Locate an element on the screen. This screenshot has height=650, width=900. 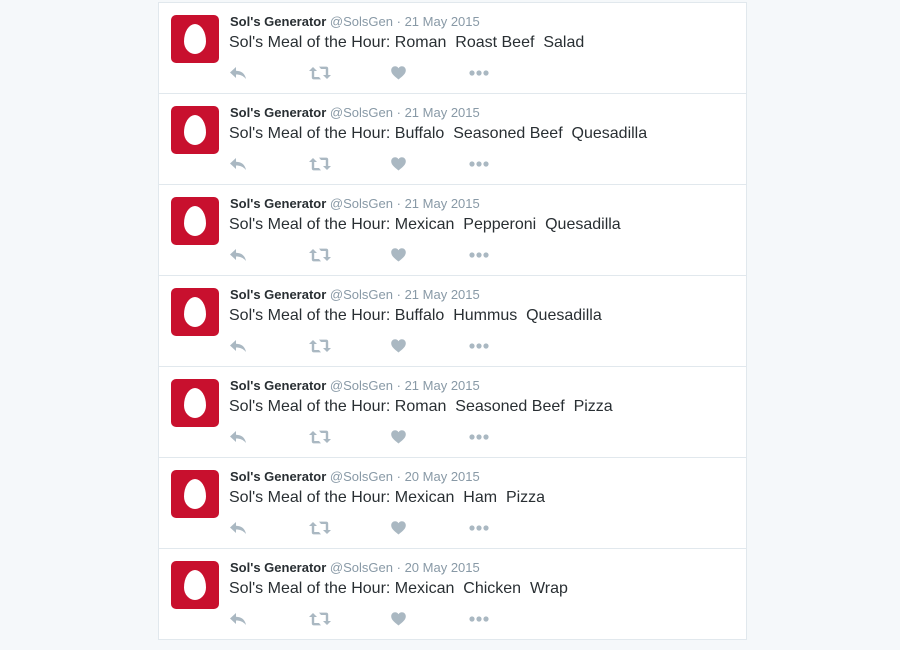
tweet-header: Sol's Generator @SolsGen · 20 May 2015 is located at coordinates (355, 477).